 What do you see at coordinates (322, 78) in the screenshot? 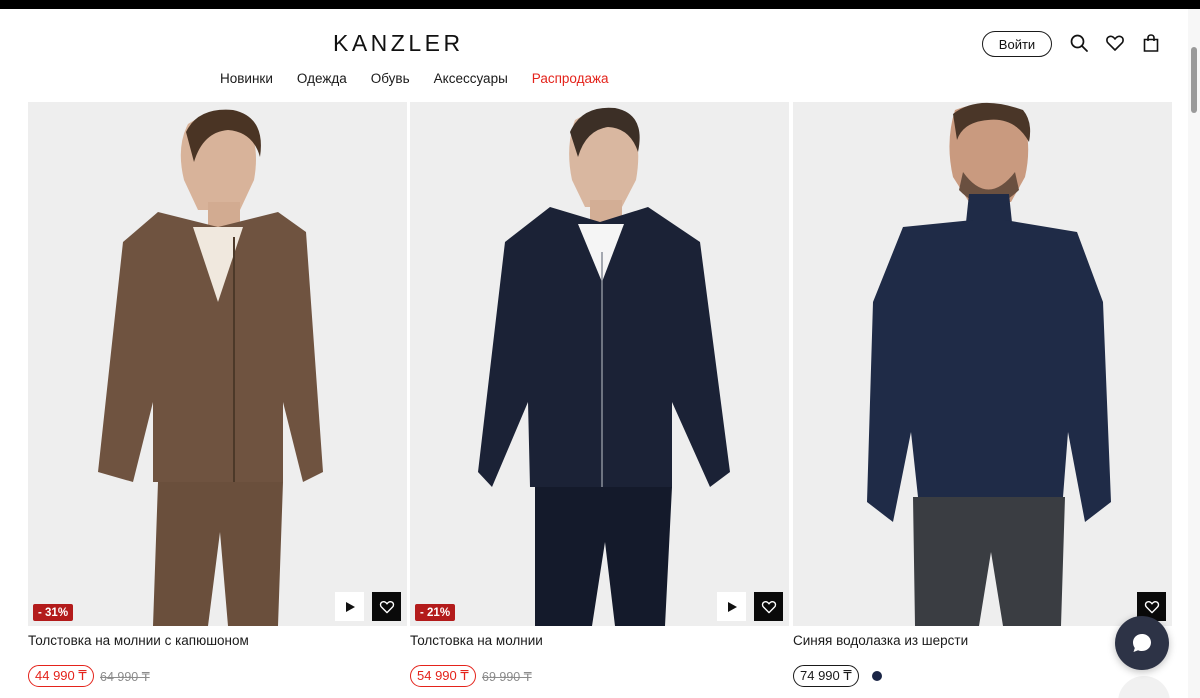
I see `nav-item-clothing: Одежда` at bounding box center [322, 78].